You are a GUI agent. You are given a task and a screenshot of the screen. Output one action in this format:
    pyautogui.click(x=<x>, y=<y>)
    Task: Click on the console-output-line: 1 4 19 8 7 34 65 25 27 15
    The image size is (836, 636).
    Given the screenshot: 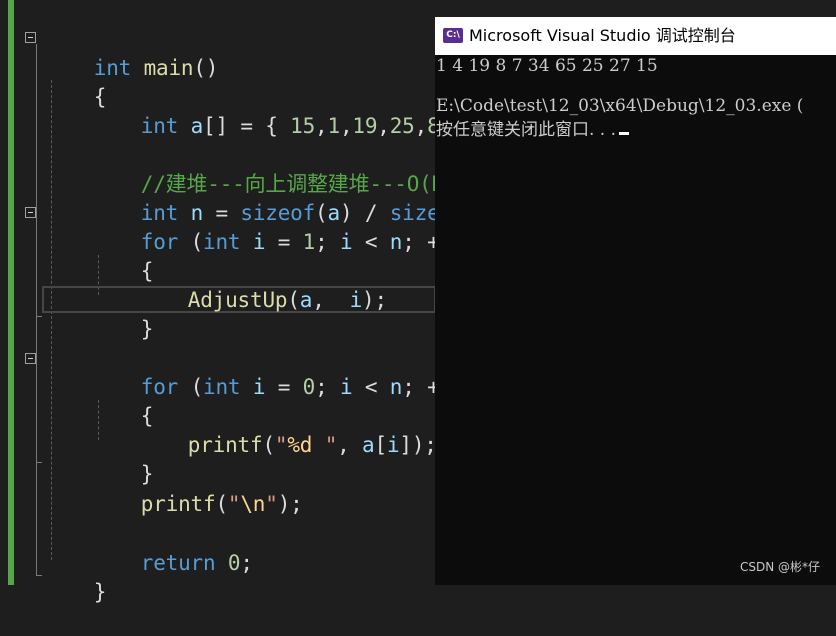 What is the action you would take?
    pyautogui.click(x=547, y=66)
    